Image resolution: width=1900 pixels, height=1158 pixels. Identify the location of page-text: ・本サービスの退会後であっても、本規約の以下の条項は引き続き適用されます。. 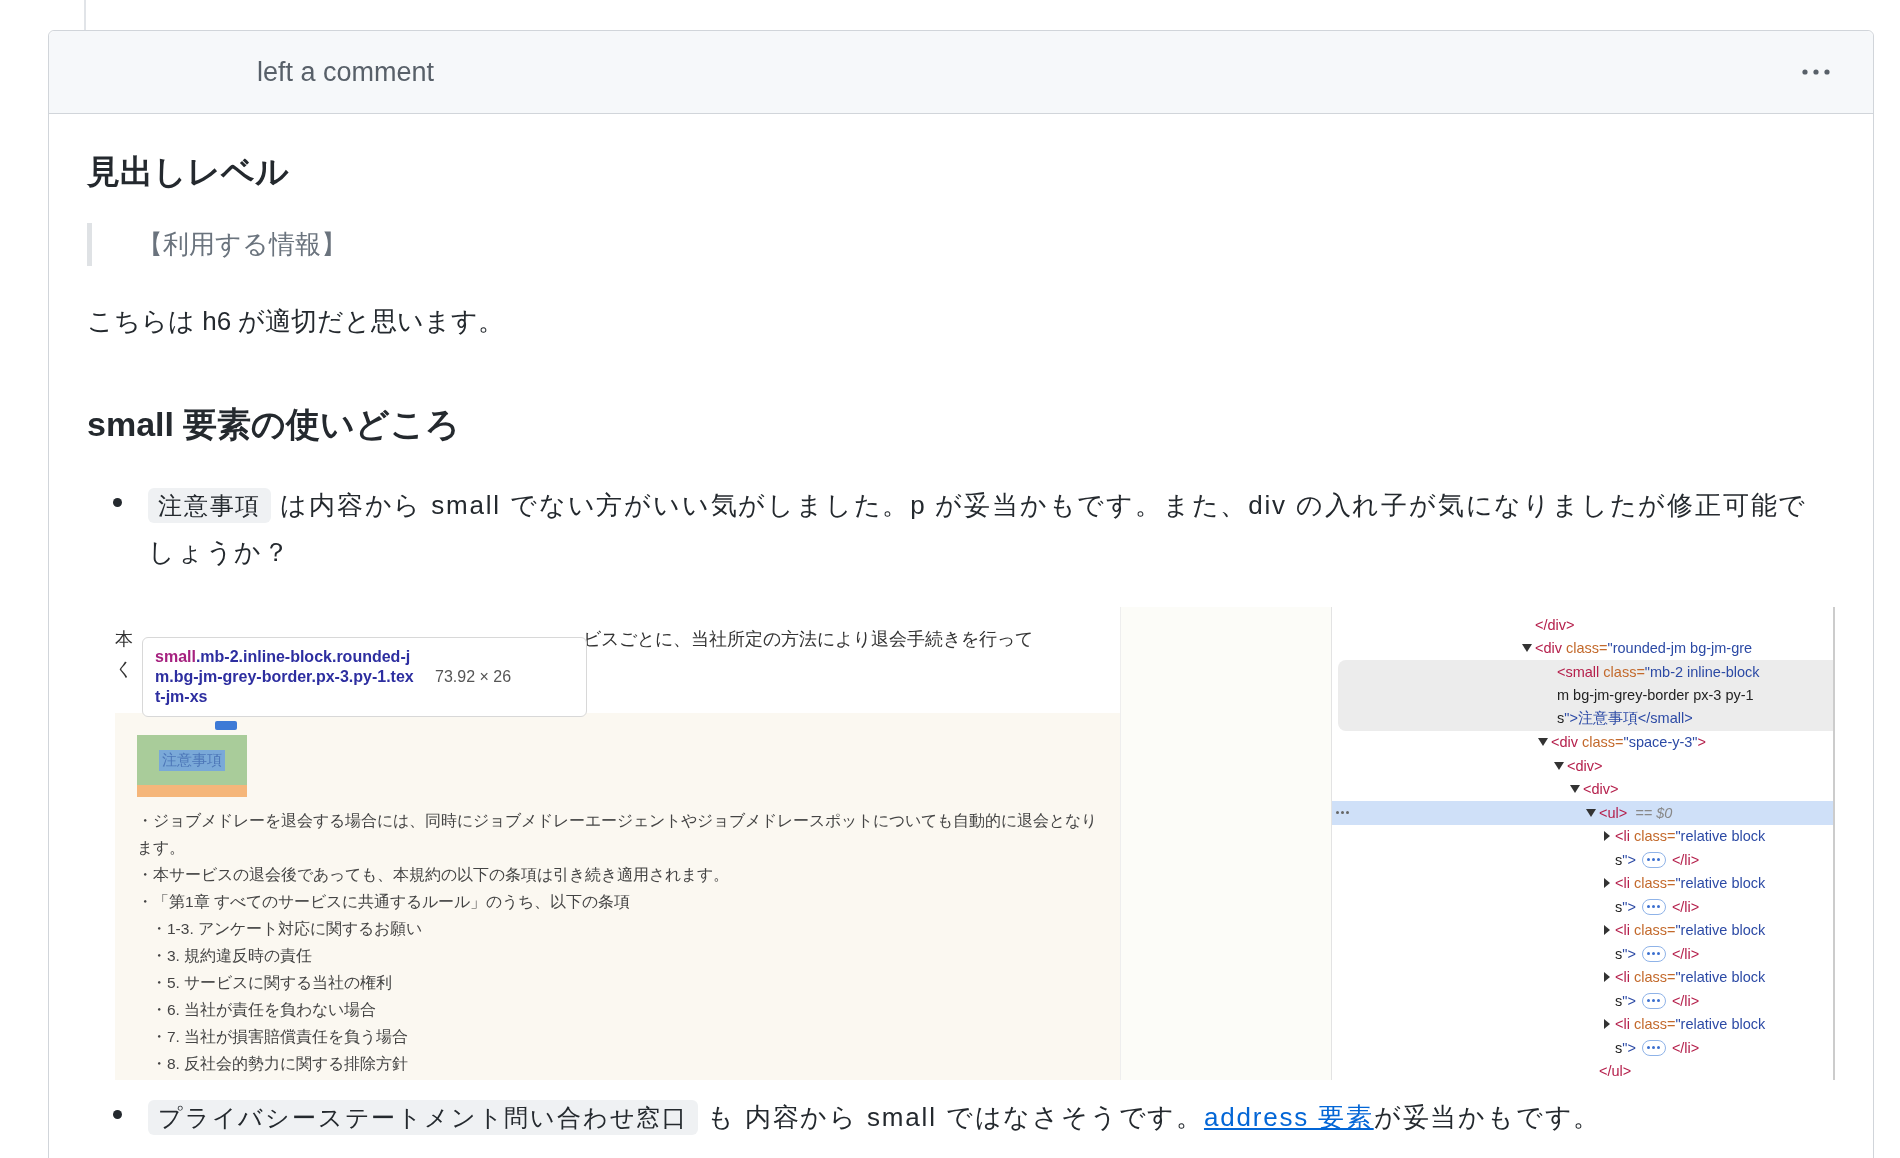
(433, 875).